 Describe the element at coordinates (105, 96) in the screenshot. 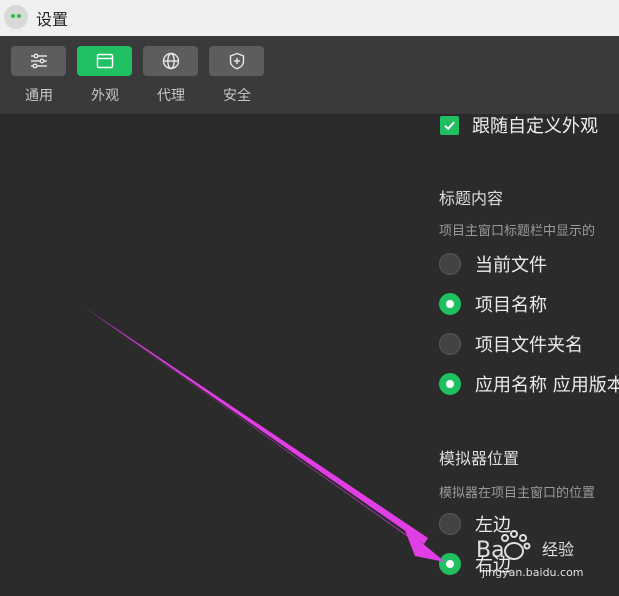

I see `tab-appearance-label: 外观` at that location.